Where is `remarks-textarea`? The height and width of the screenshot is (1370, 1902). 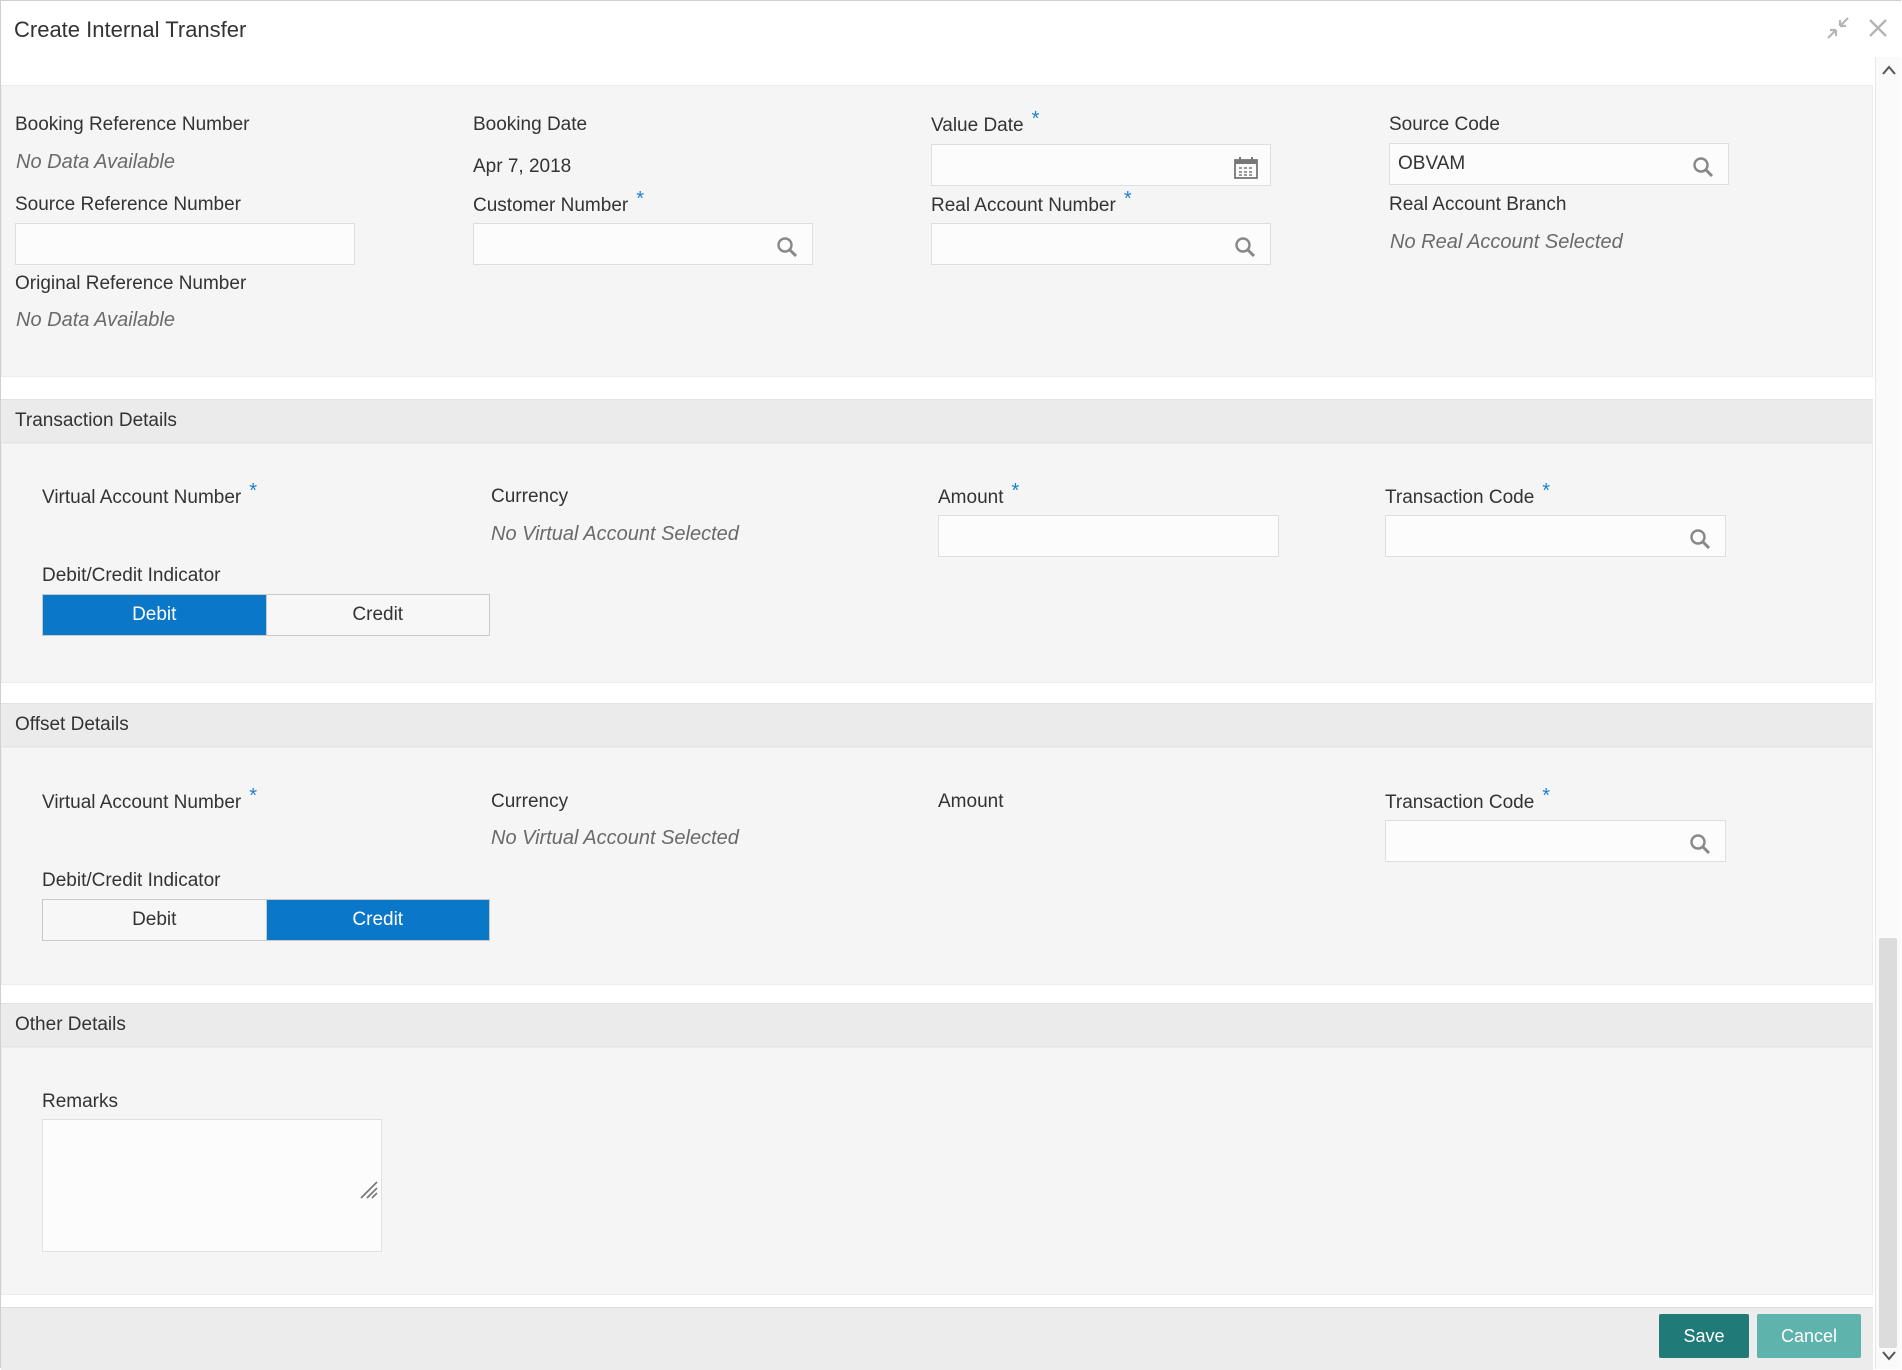 remarks-textarea is located at coordinates (212, 1185).